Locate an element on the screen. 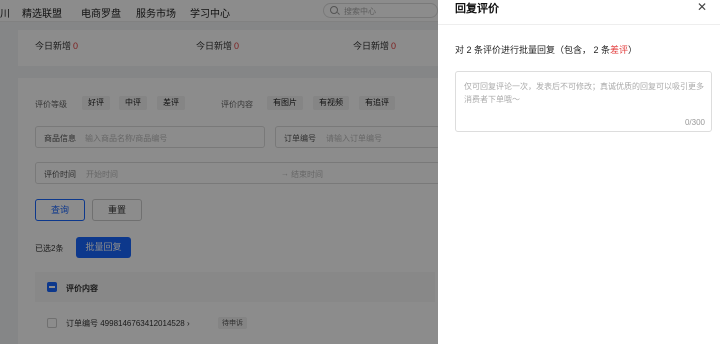 This screenshot has width=720, height=344. bad-review-highlight: 差评 is located at coordinates (619, 50).